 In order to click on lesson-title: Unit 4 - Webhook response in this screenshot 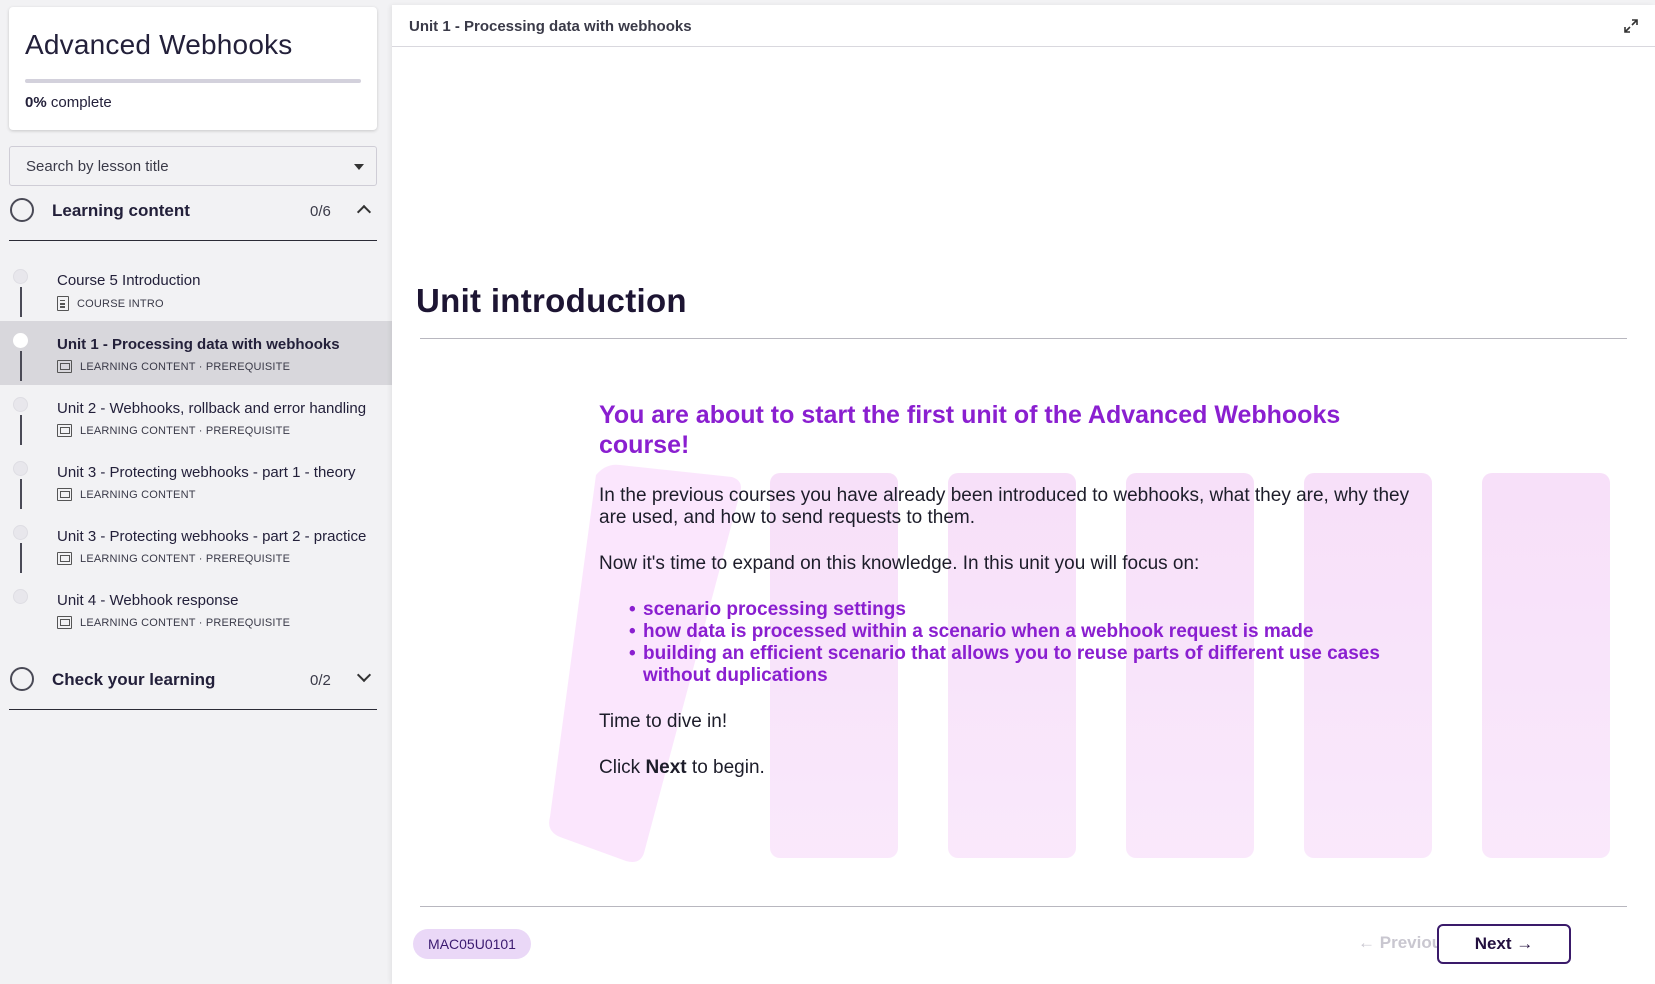, I will do `click(148, 600)`.